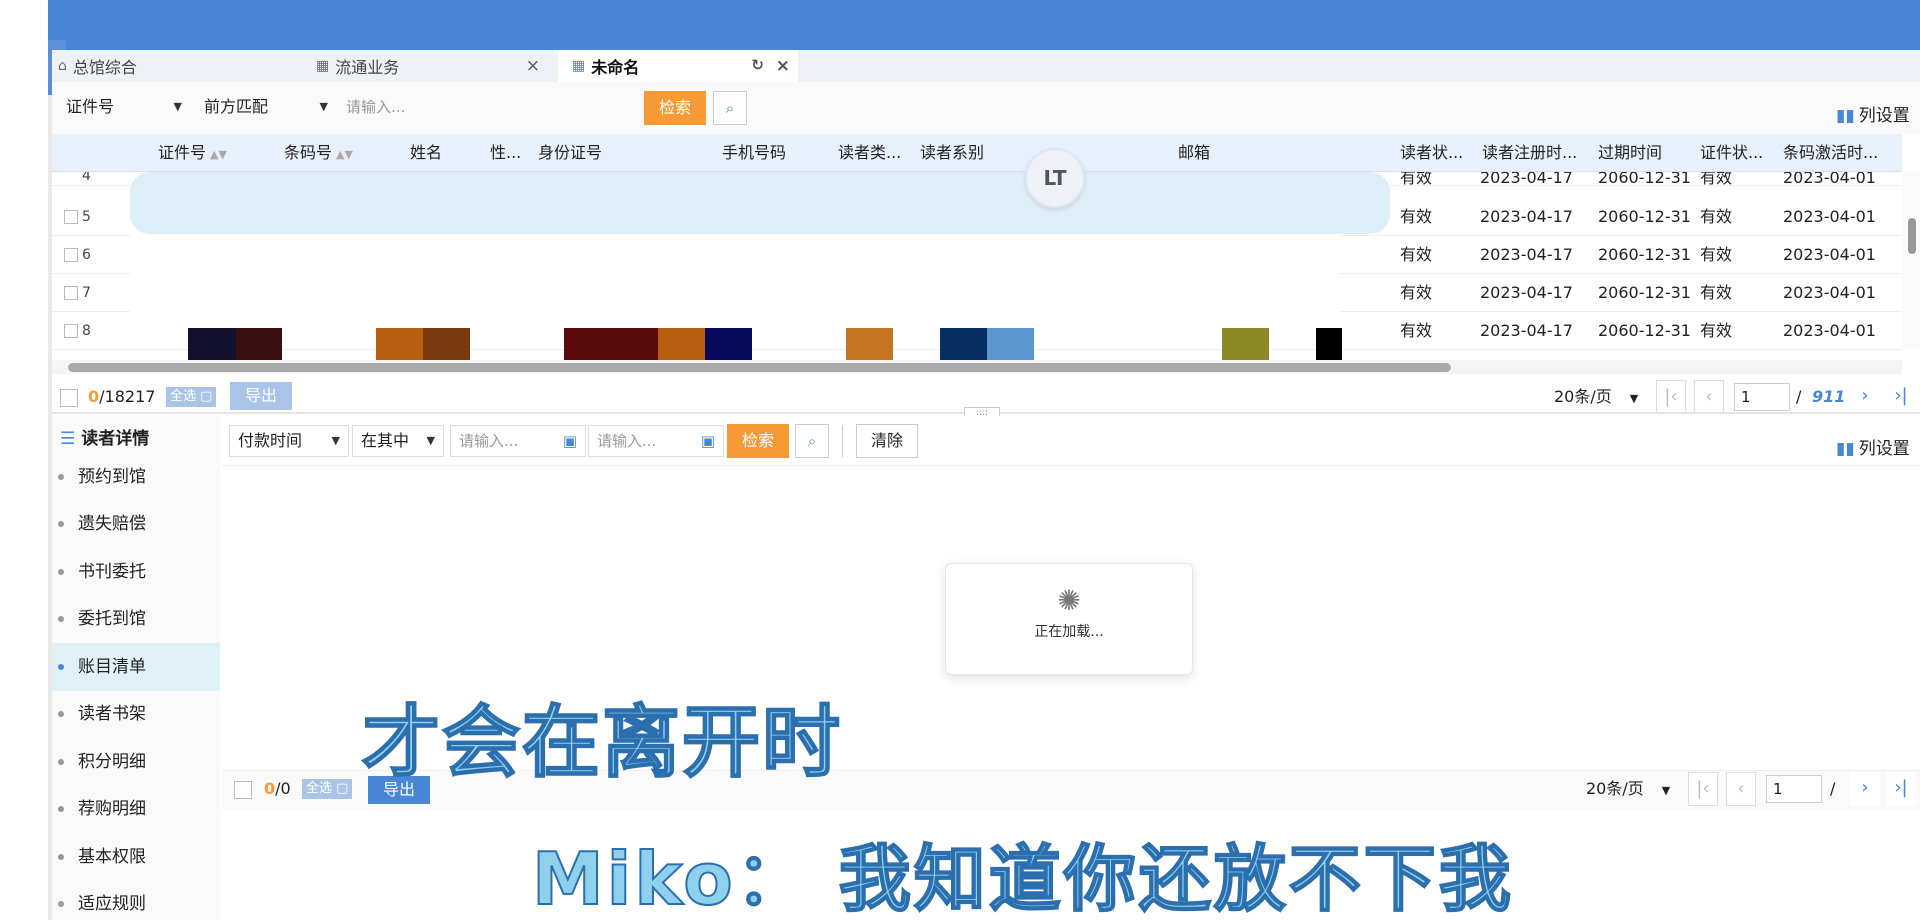 Image resolution: width=1920 pixels, height=920 pixels. I want to click on clear-button: 清除, so click(887, 441).